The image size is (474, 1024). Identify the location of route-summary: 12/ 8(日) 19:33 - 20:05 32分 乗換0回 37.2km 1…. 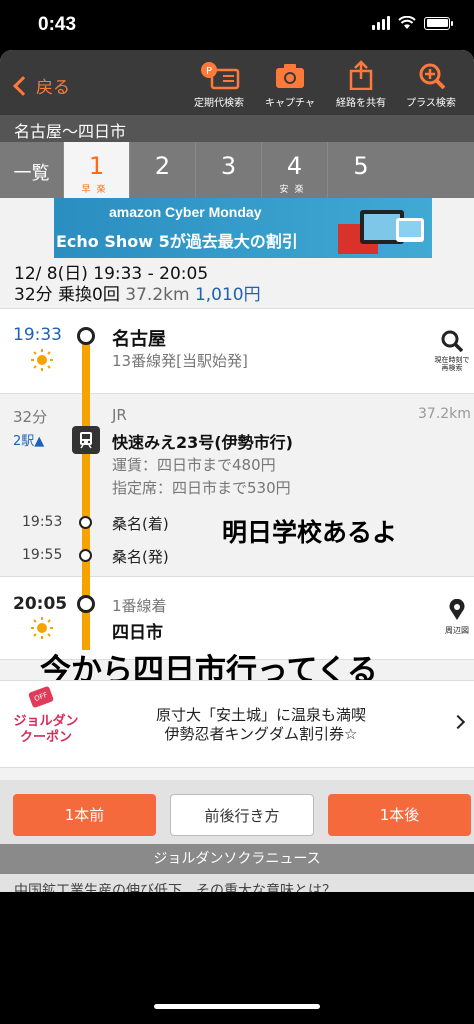
(137, 285).